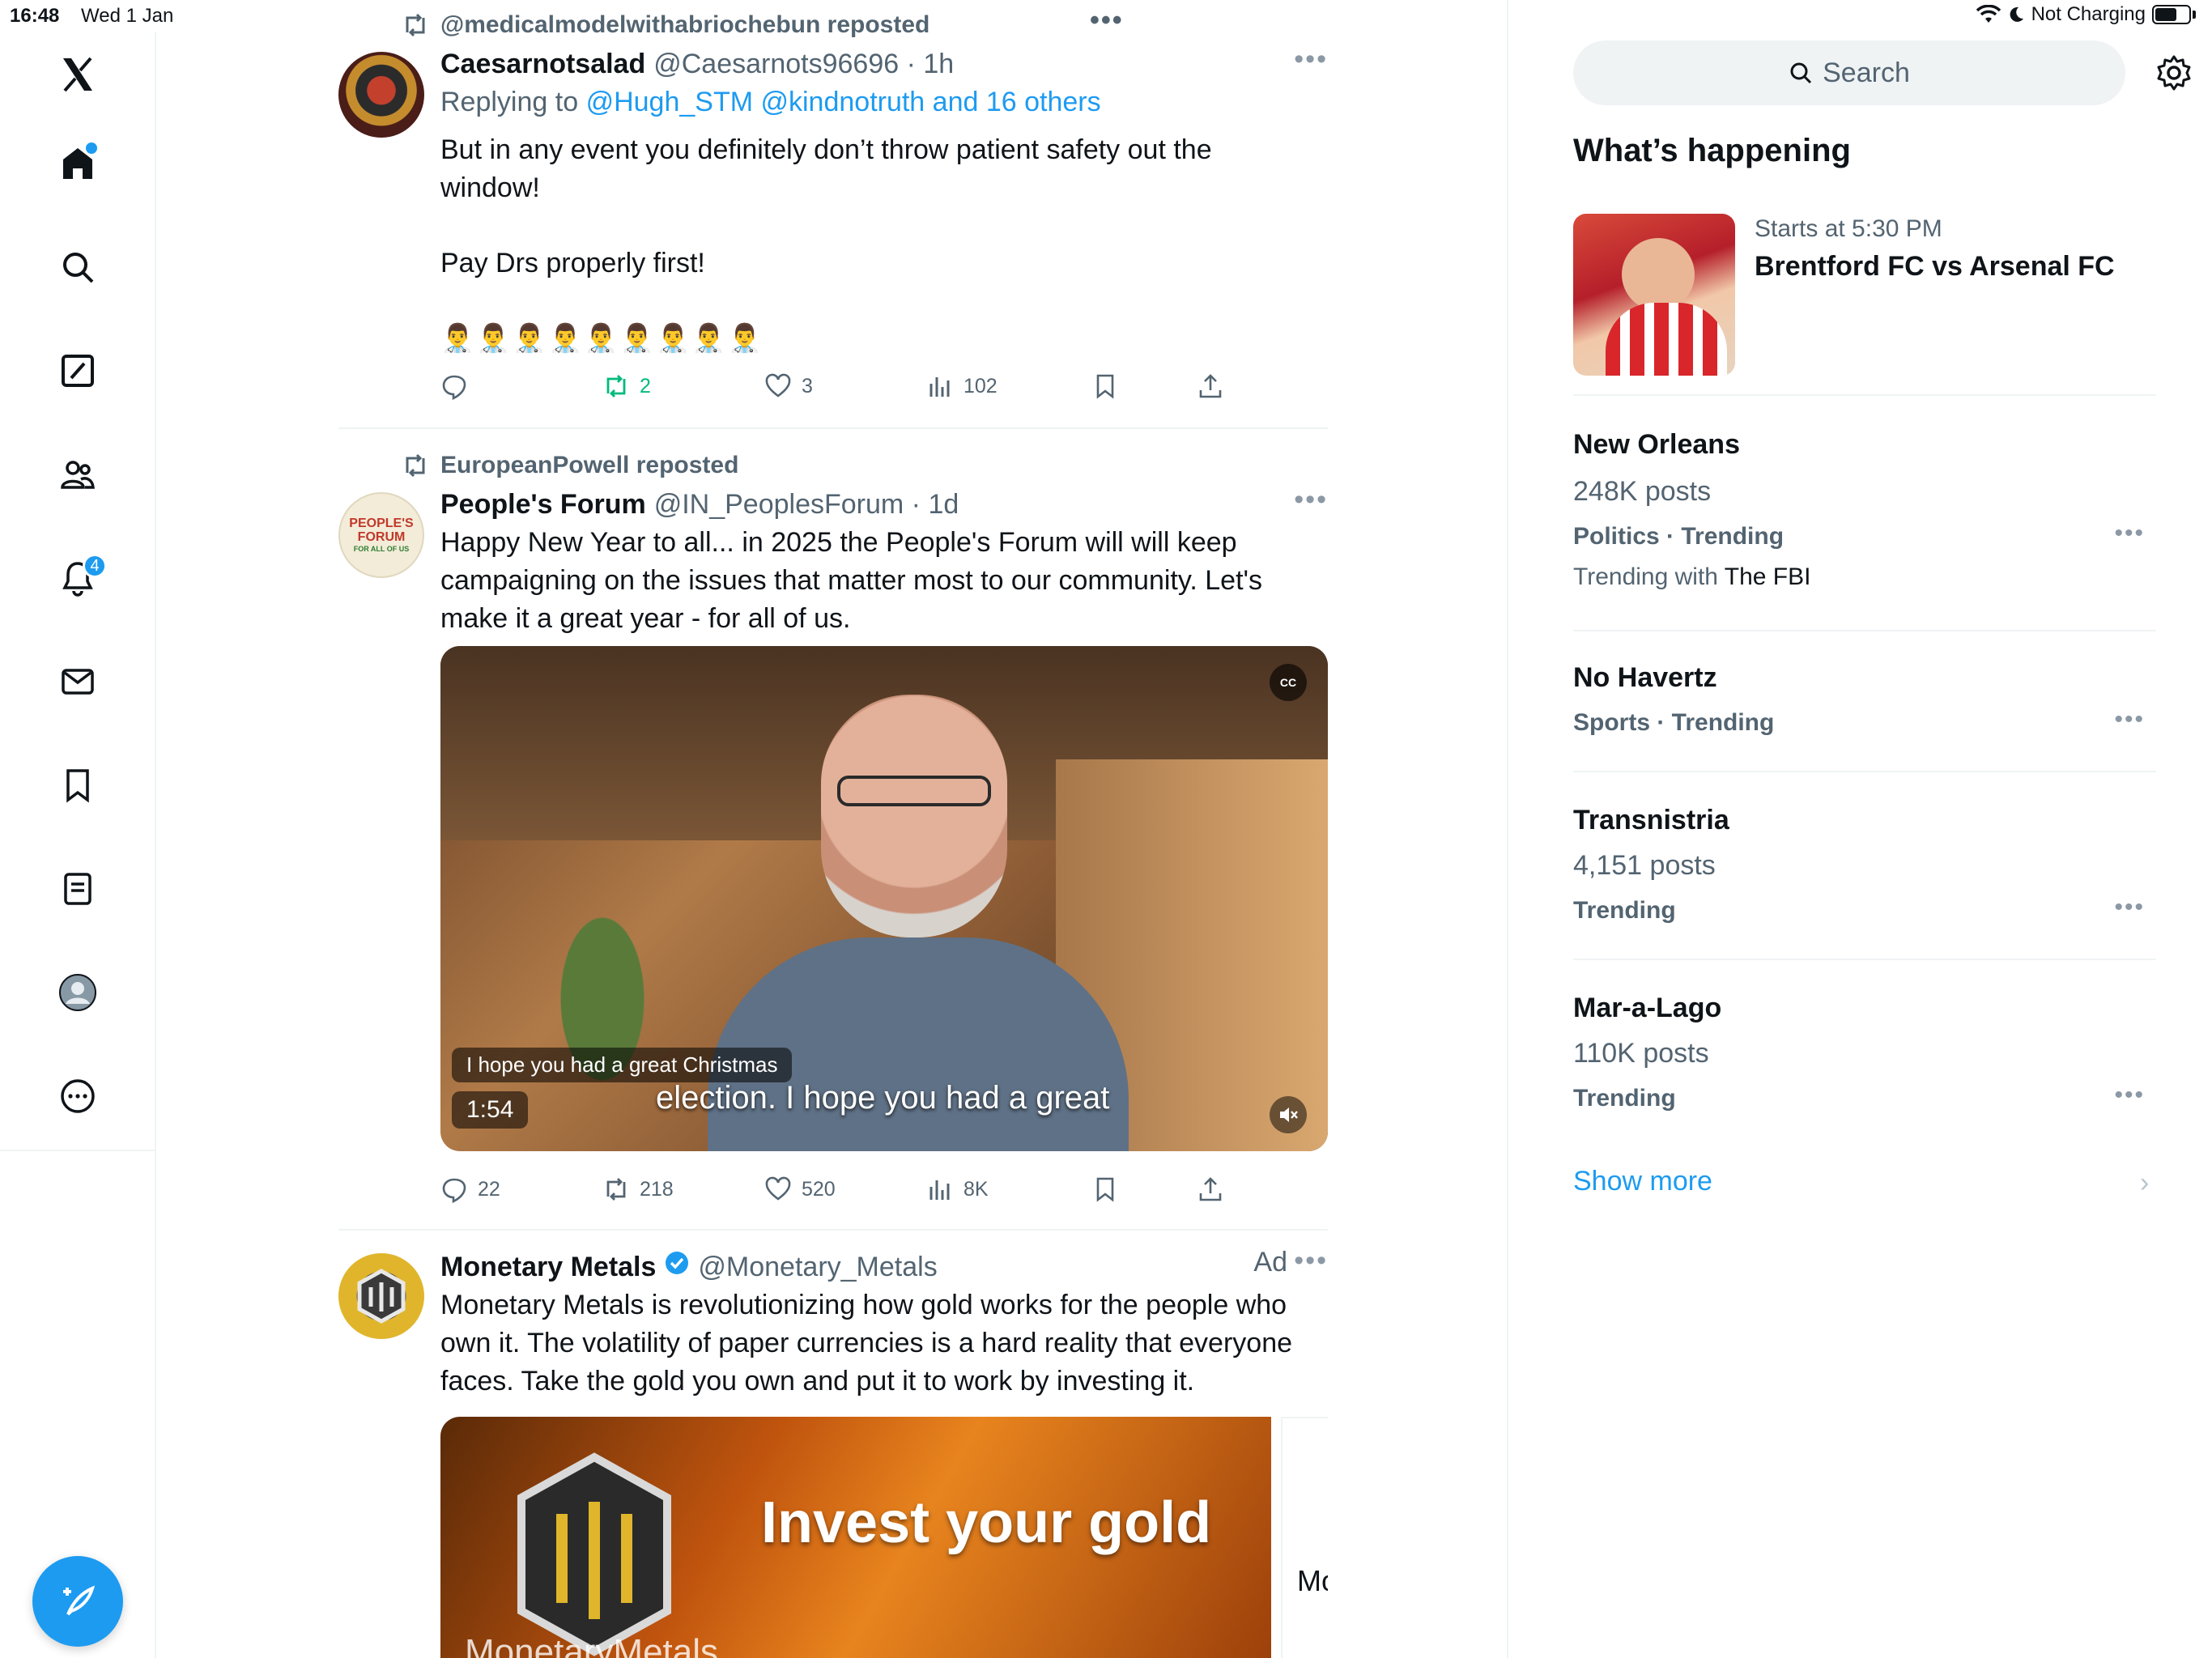 The height and width of the screenshot is (1658, 2212). What do you see at coordinates (1288, 1114) in the screenshot?
I see `mute-button` at bounding box center [1288, 1114].